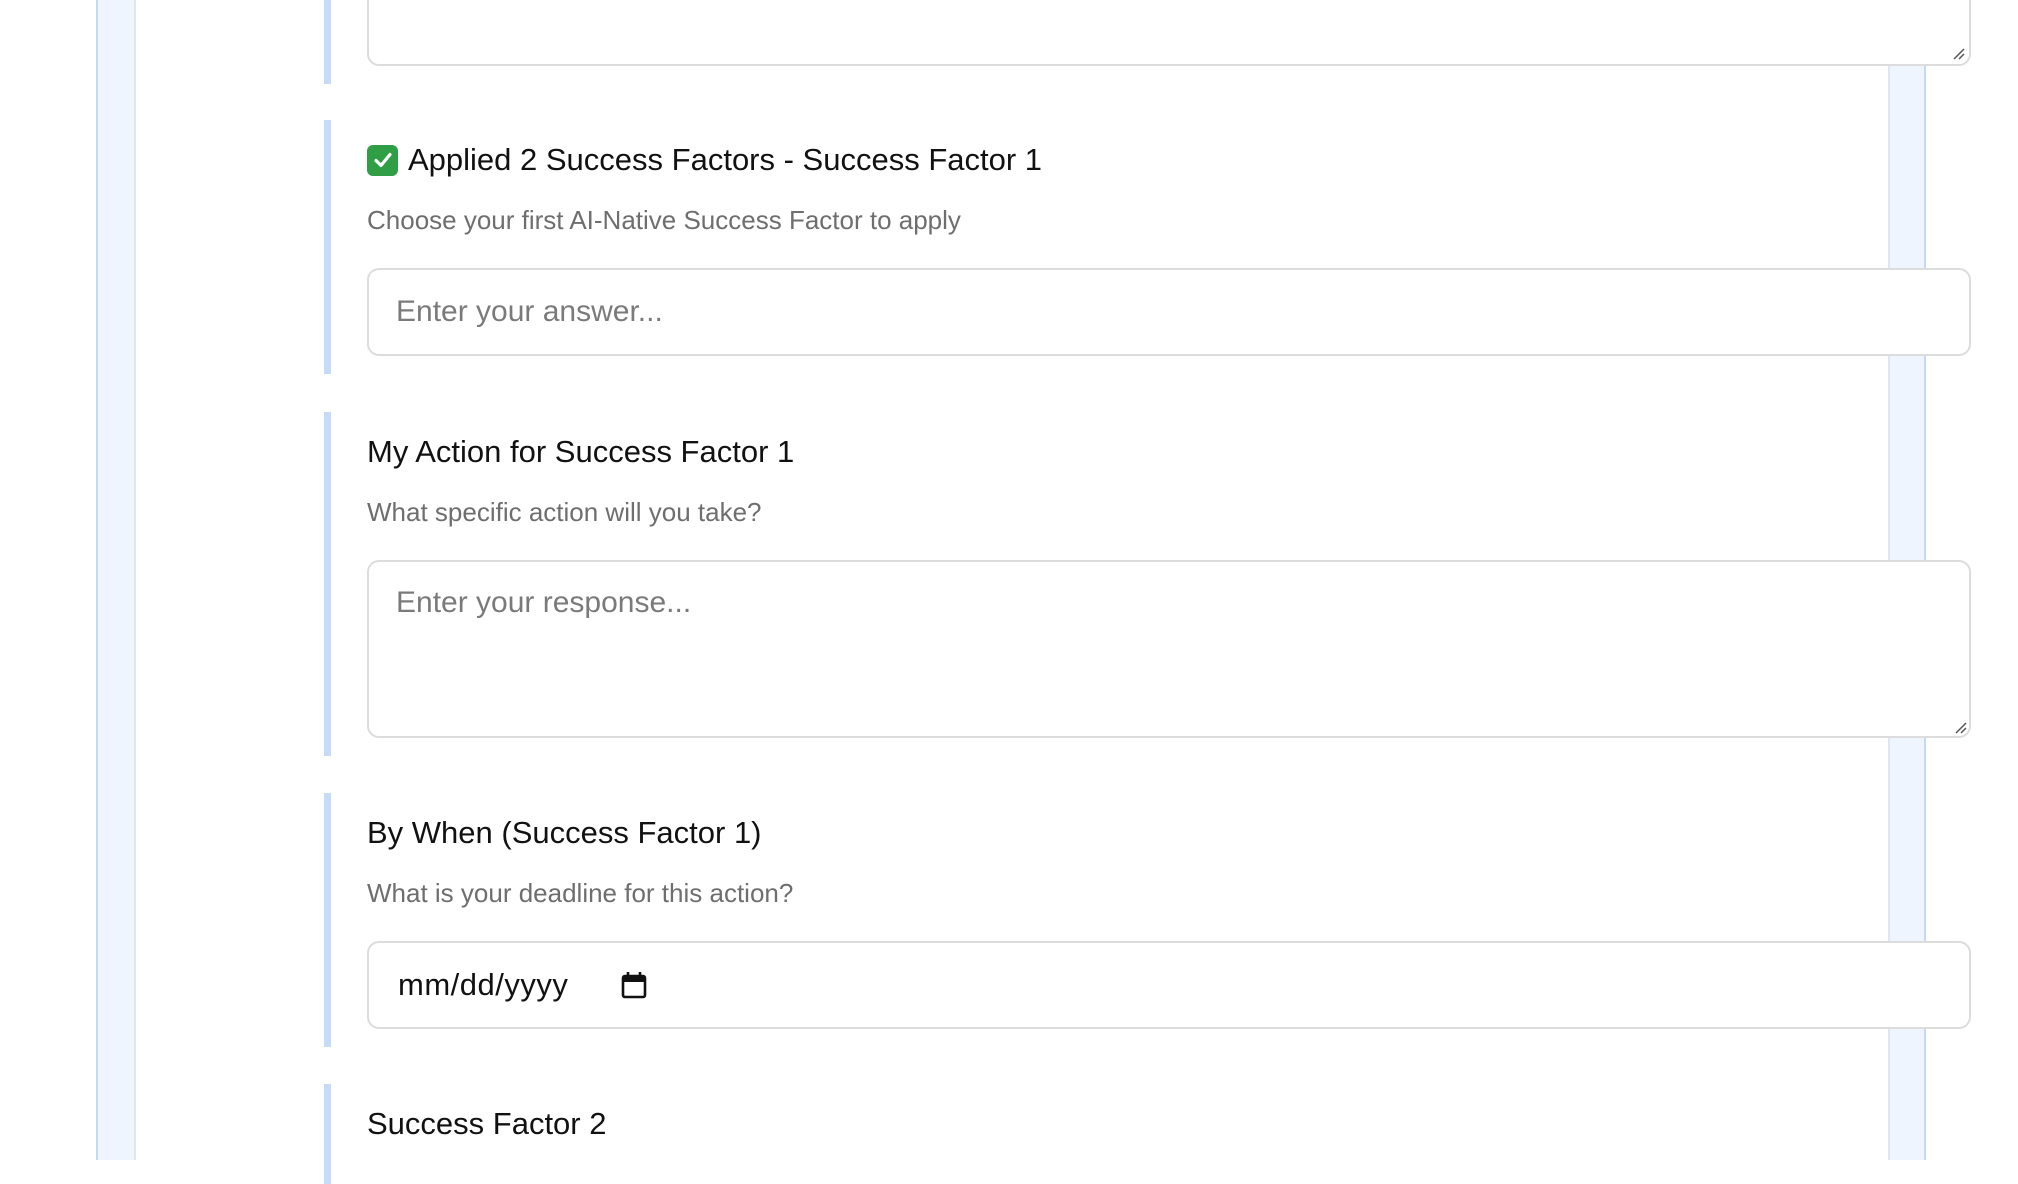 Image resolution: width=2018 pixels, height=1184 pixels. Describe the element at coordinates (634, 985) in the screenshot. I see `calendar-icon` at that location.